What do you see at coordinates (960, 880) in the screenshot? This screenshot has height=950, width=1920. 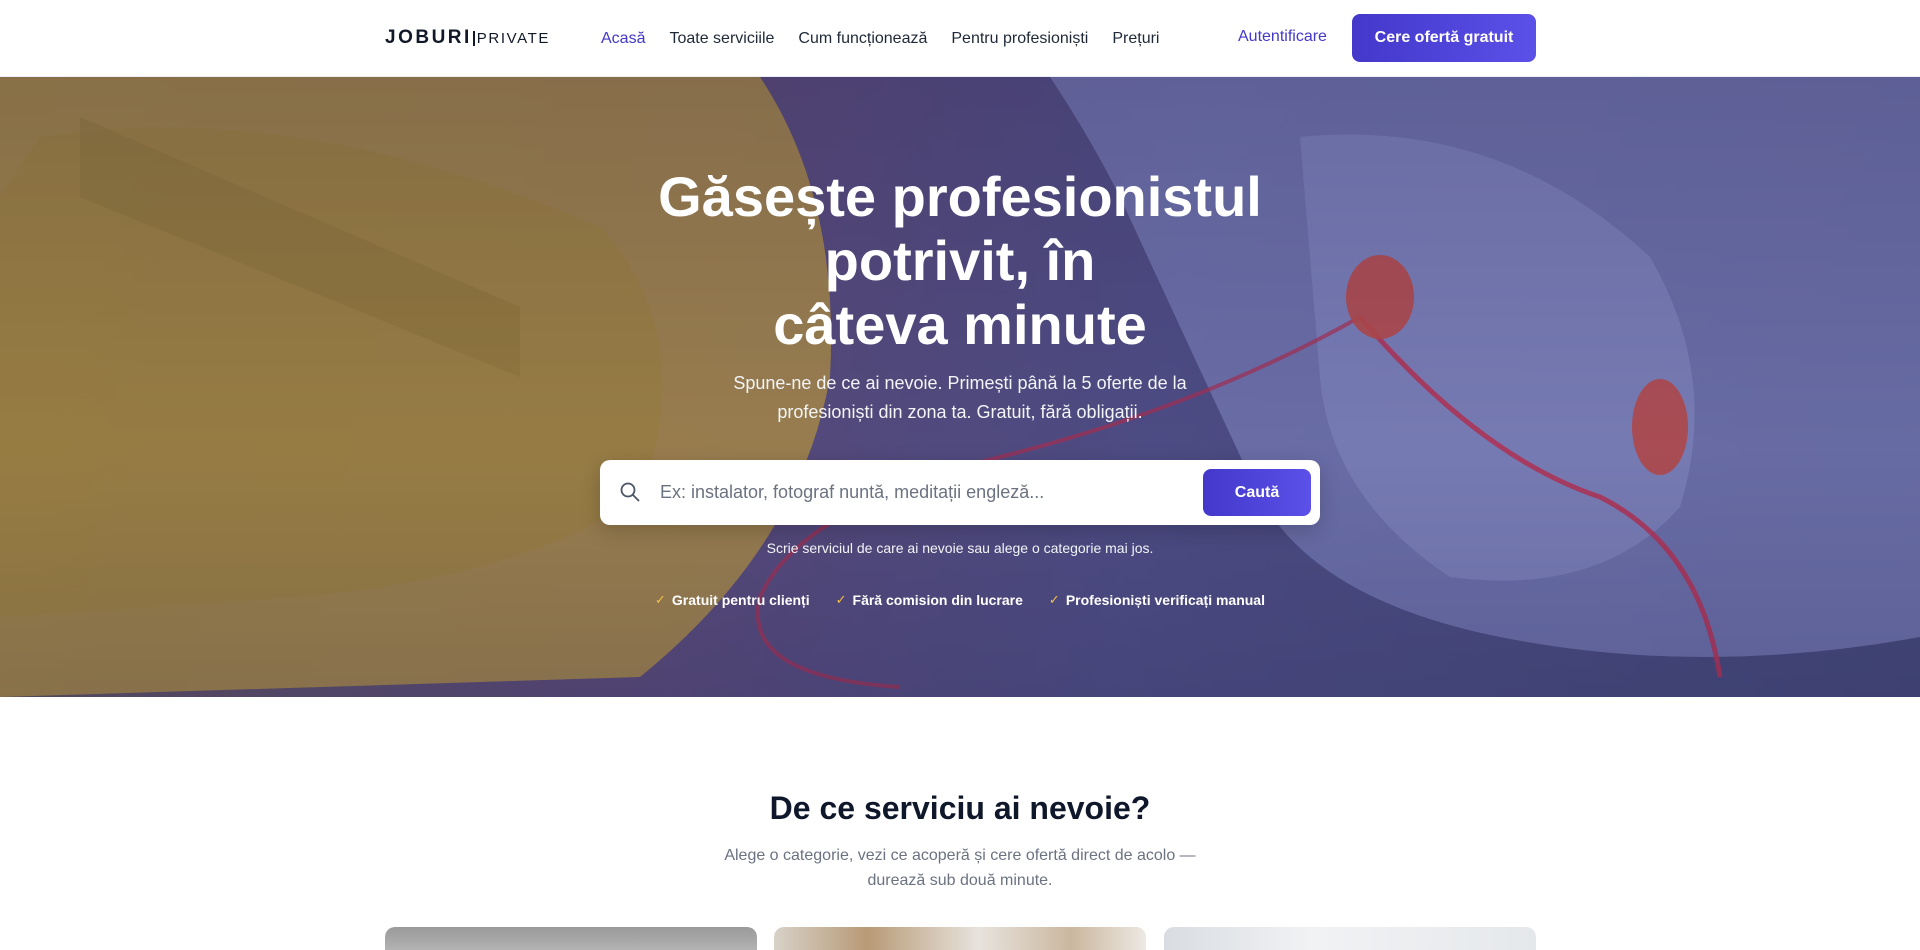 I see `services-subtitle-line: durează sub două minute.` at bounding box center [960, 880].